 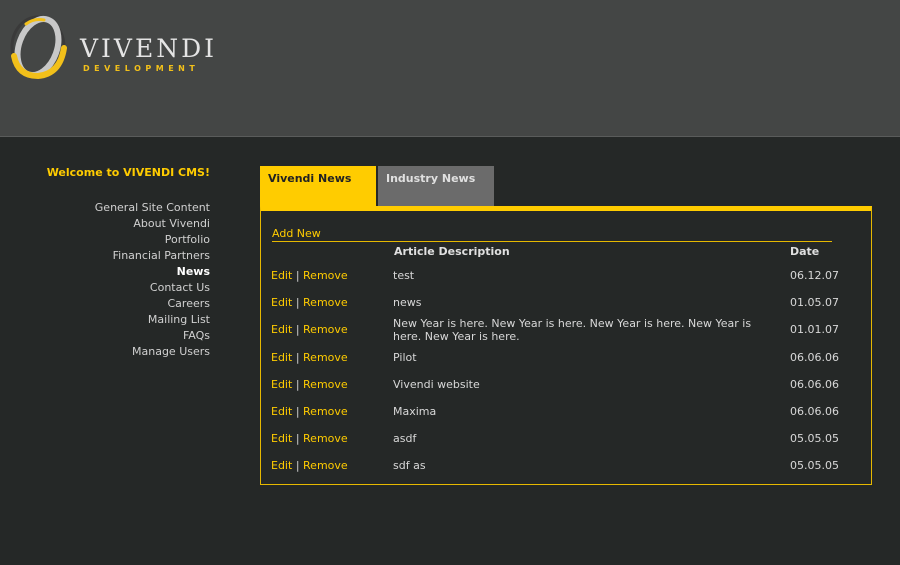 What do you see at coordinates (152, 352) in the screenshot?
I see `sidebar-item-manage-users: Manage Users` at bounding box center [152, 352].